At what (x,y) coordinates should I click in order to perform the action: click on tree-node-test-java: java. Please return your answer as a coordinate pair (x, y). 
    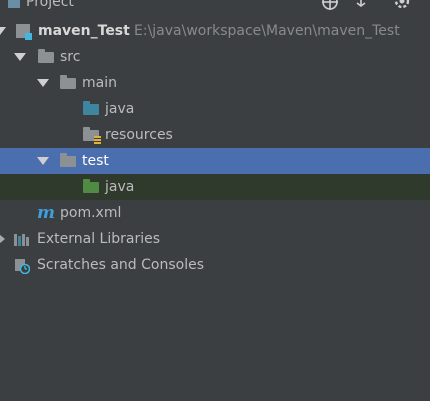
    Looking at the image, I should click on (215, 187).